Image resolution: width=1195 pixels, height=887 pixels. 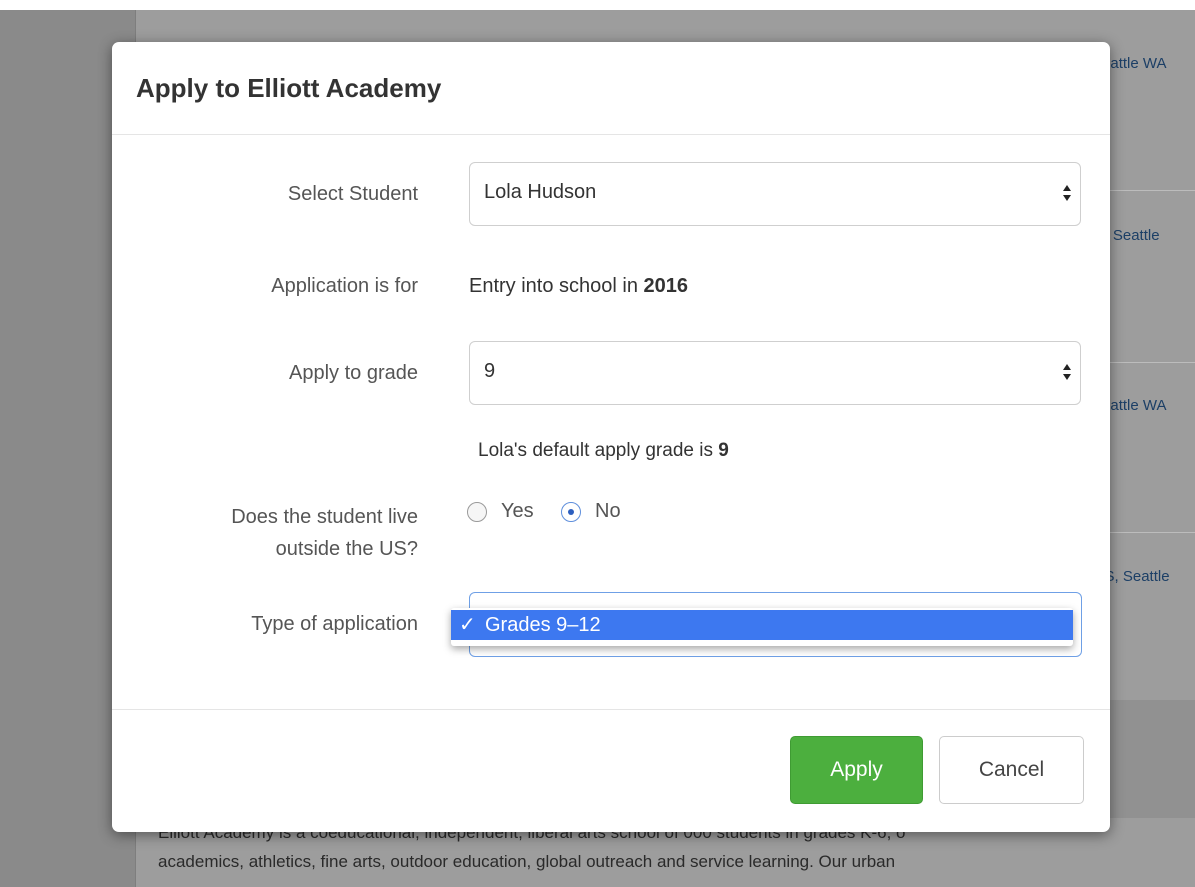 I want to click on window-top-strip, so click(x=597, y=5).